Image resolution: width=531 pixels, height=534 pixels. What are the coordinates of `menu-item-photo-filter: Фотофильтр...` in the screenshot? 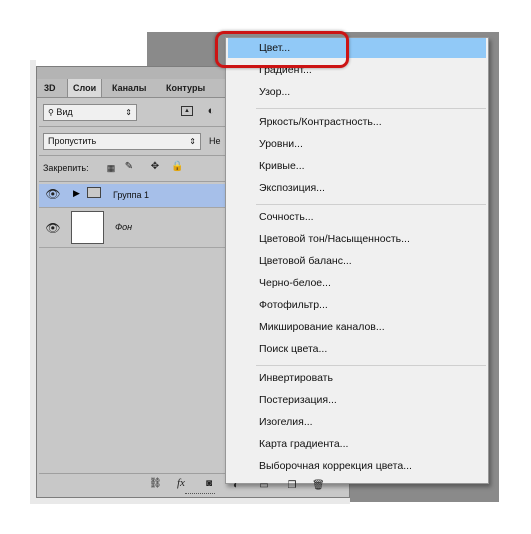 It's located at (357, 305).